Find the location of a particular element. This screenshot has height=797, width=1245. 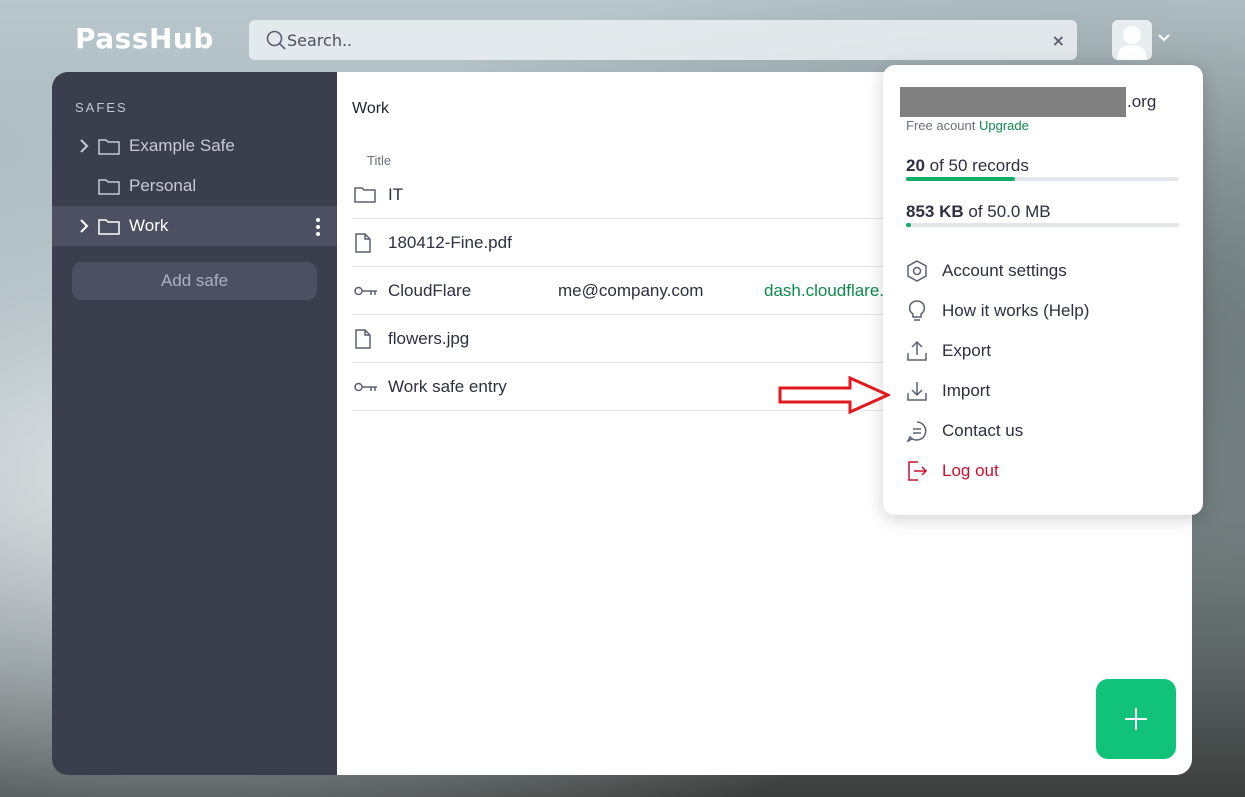

plan-text: Free acount is located at coordinates (941, 125).